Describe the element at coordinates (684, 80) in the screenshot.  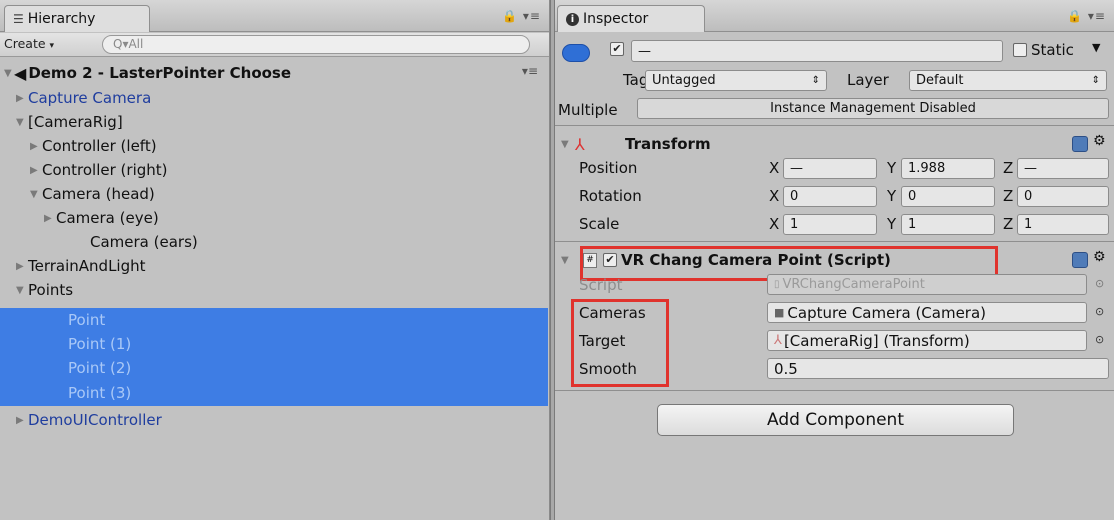
I see `tag-value: Untagged` at that location.